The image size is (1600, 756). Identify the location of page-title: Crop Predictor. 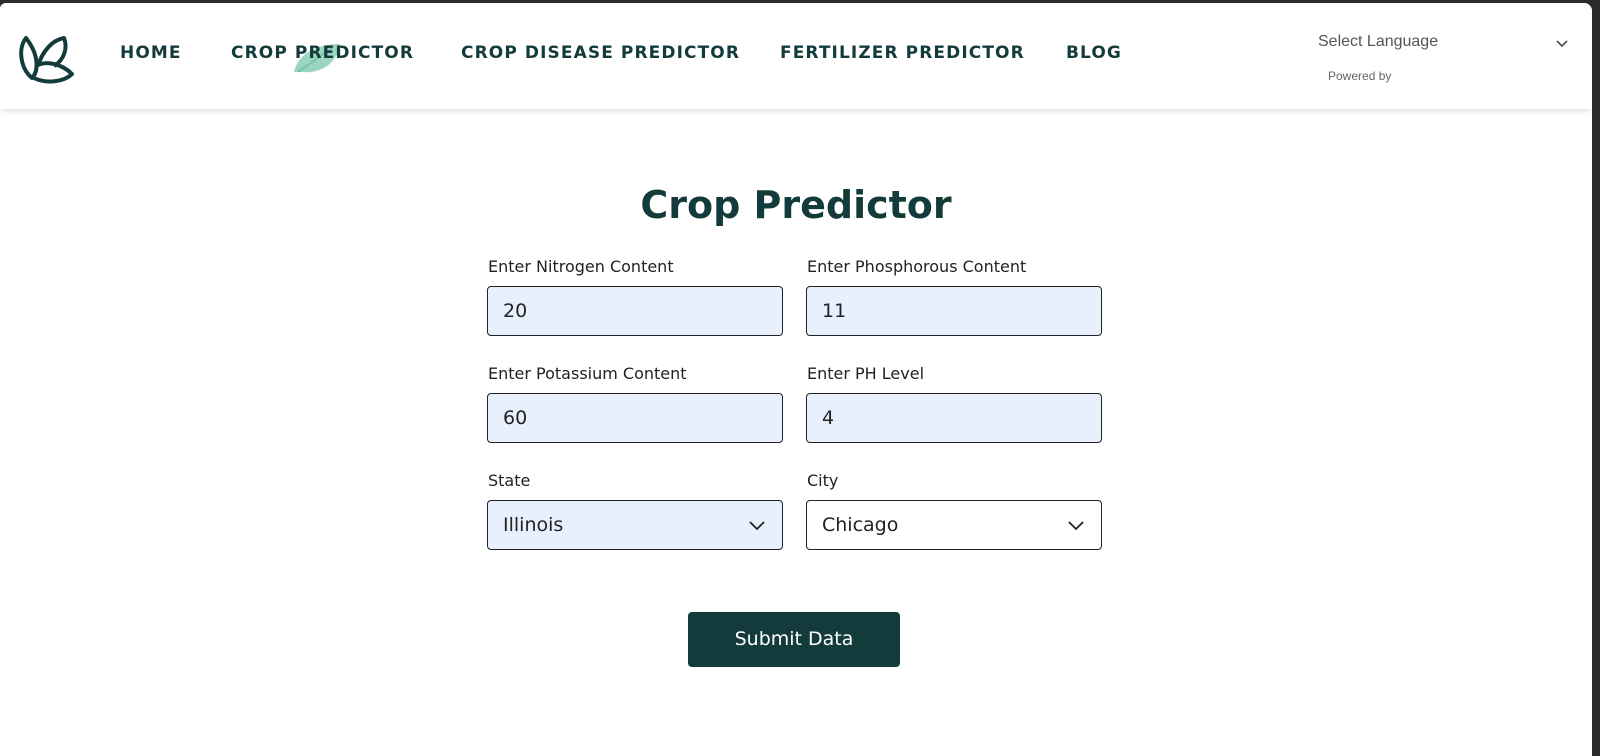
(796, 205).